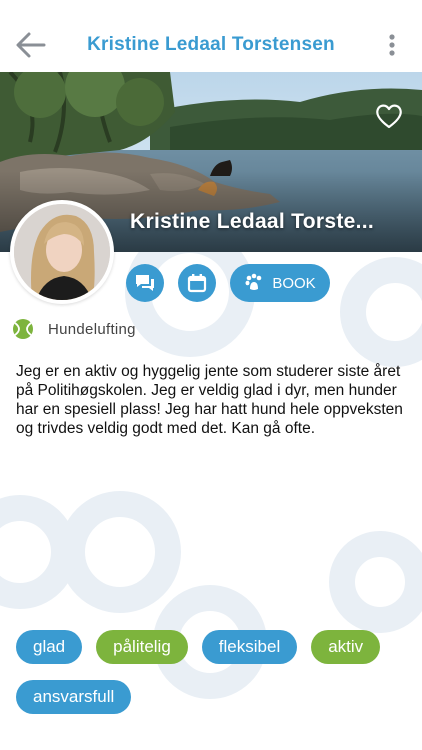  I want to click on kebab-menu-icon, so click(392, 45).